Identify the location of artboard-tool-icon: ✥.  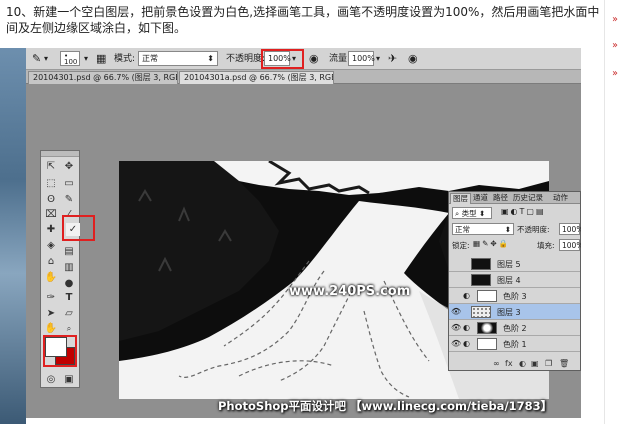
(69, 166).